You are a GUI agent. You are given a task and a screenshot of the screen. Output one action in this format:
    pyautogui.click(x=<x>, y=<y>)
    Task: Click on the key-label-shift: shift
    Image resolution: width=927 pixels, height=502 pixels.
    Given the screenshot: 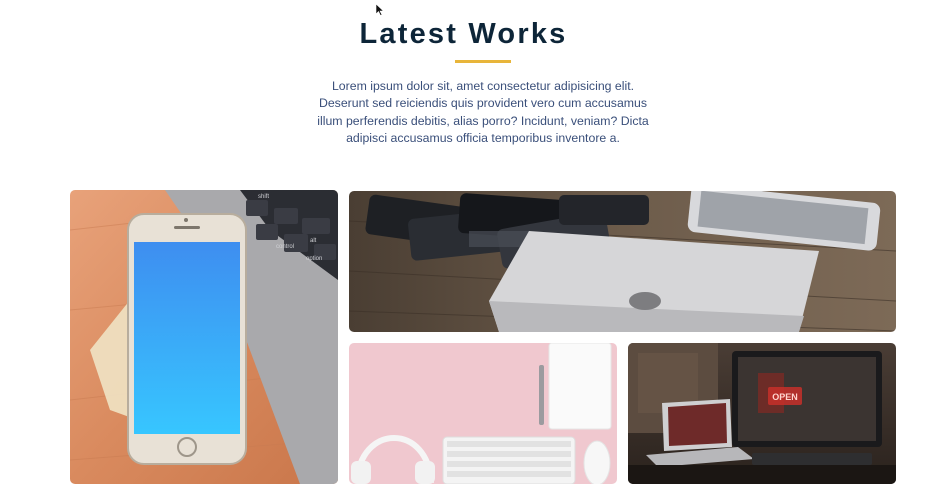 What is the action you would take?
    pyautogui.click(x=263, y=197)
    